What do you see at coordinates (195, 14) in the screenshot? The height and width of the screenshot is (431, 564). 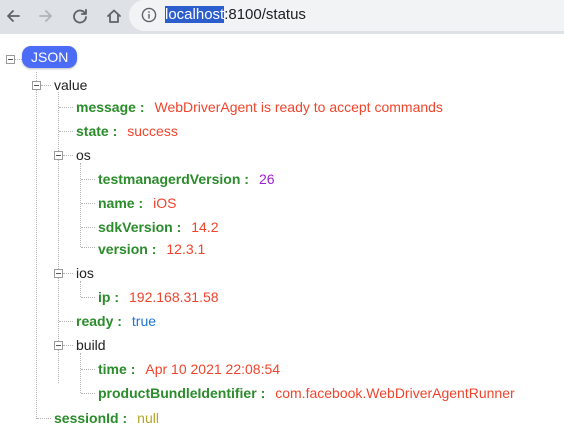 I see `url-host: localhost` at bounding box center [195, 14].